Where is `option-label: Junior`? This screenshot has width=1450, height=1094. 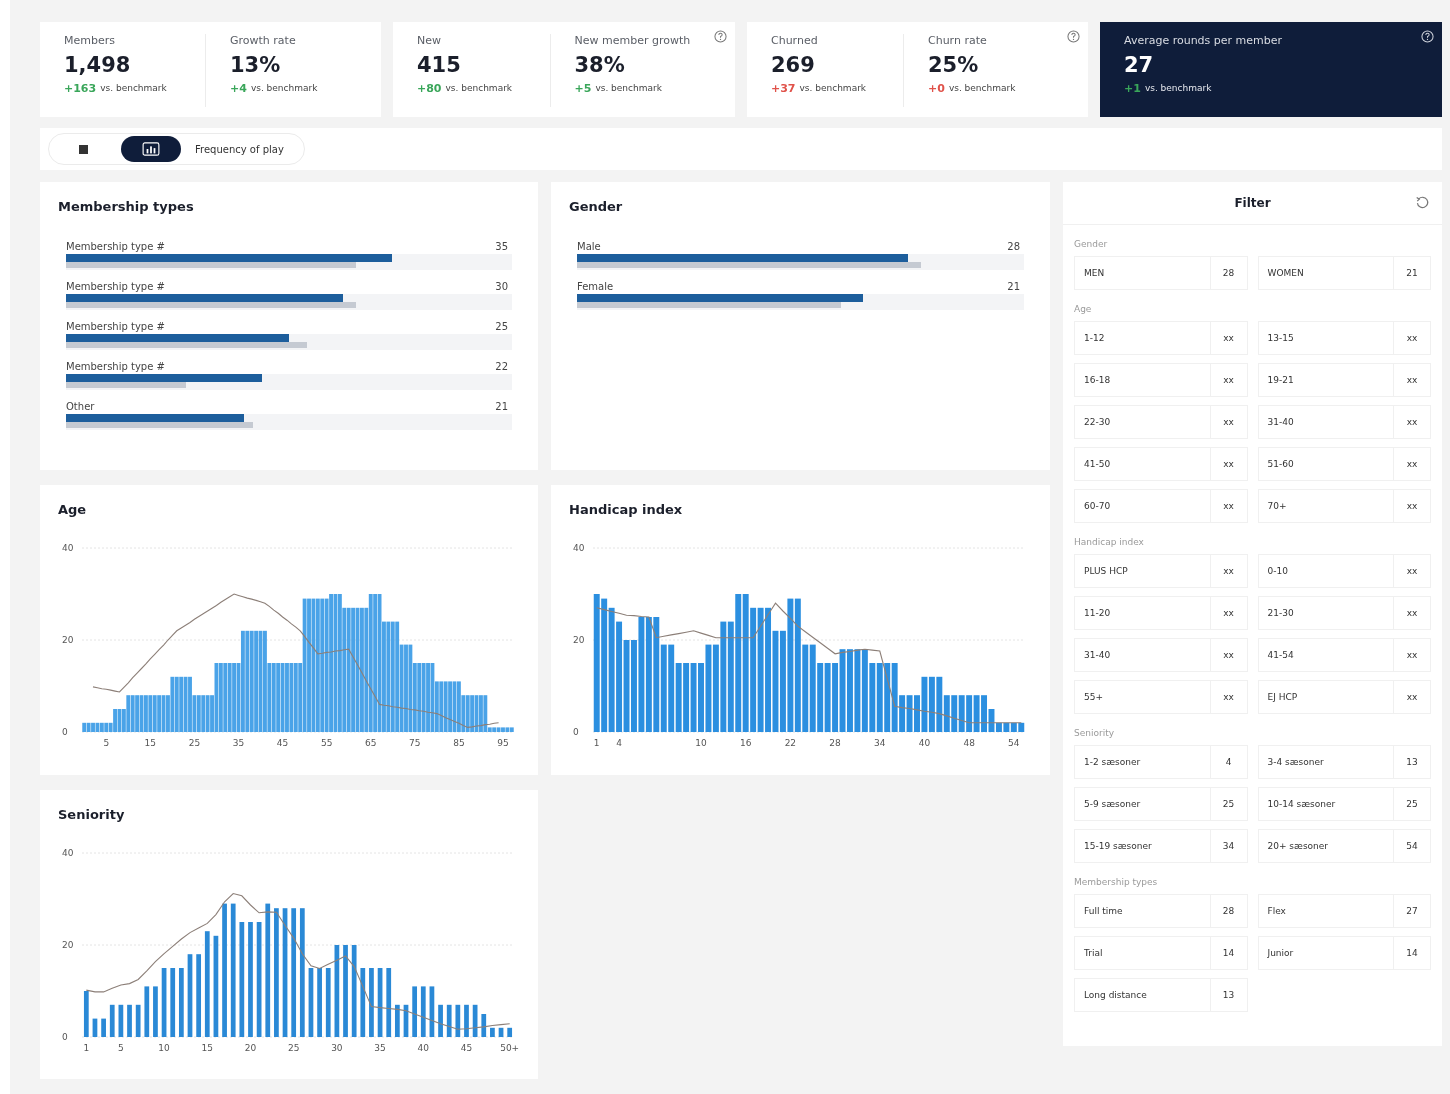 option-label: Junior is located at coordinates (1280, 953).